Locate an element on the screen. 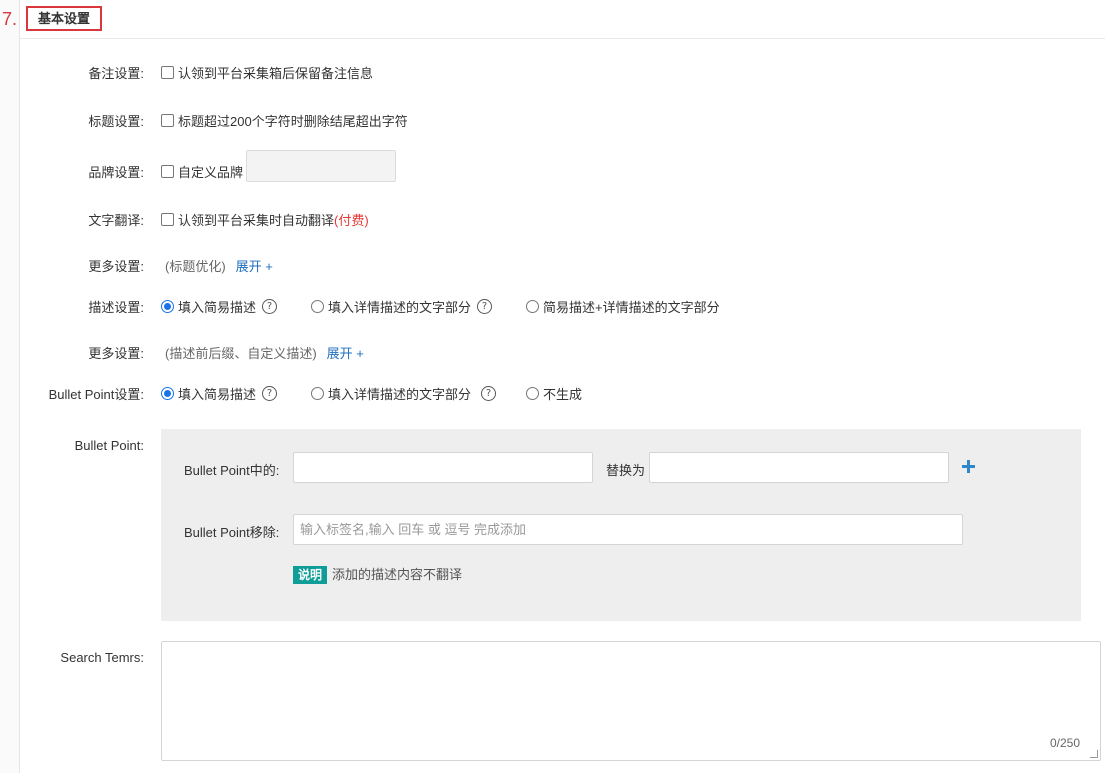 The height and width of the screenshot is (773, 1105). desc-option-combined-text: 简易描述+详情描述的文字部分 is located at coordinates (631, 307).